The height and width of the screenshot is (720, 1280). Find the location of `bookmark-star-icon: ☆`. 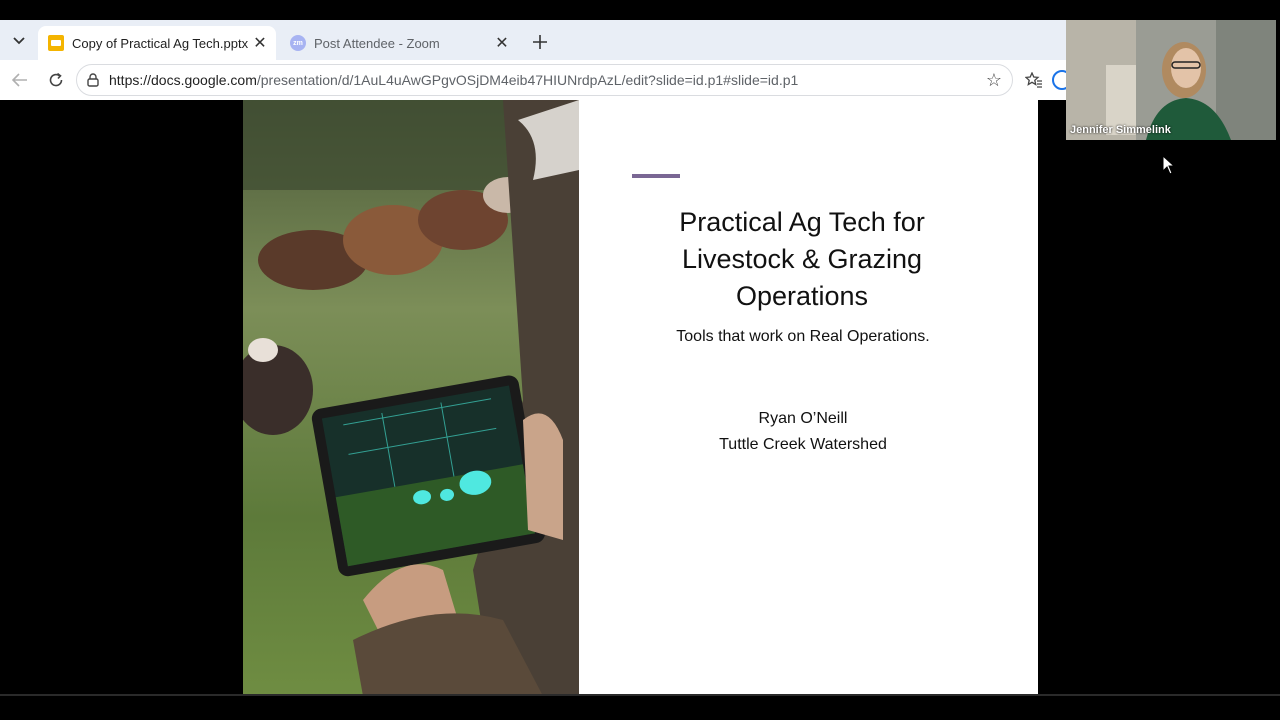

bookmark-star-icon: ☆ is located at coordinates (994, 80).